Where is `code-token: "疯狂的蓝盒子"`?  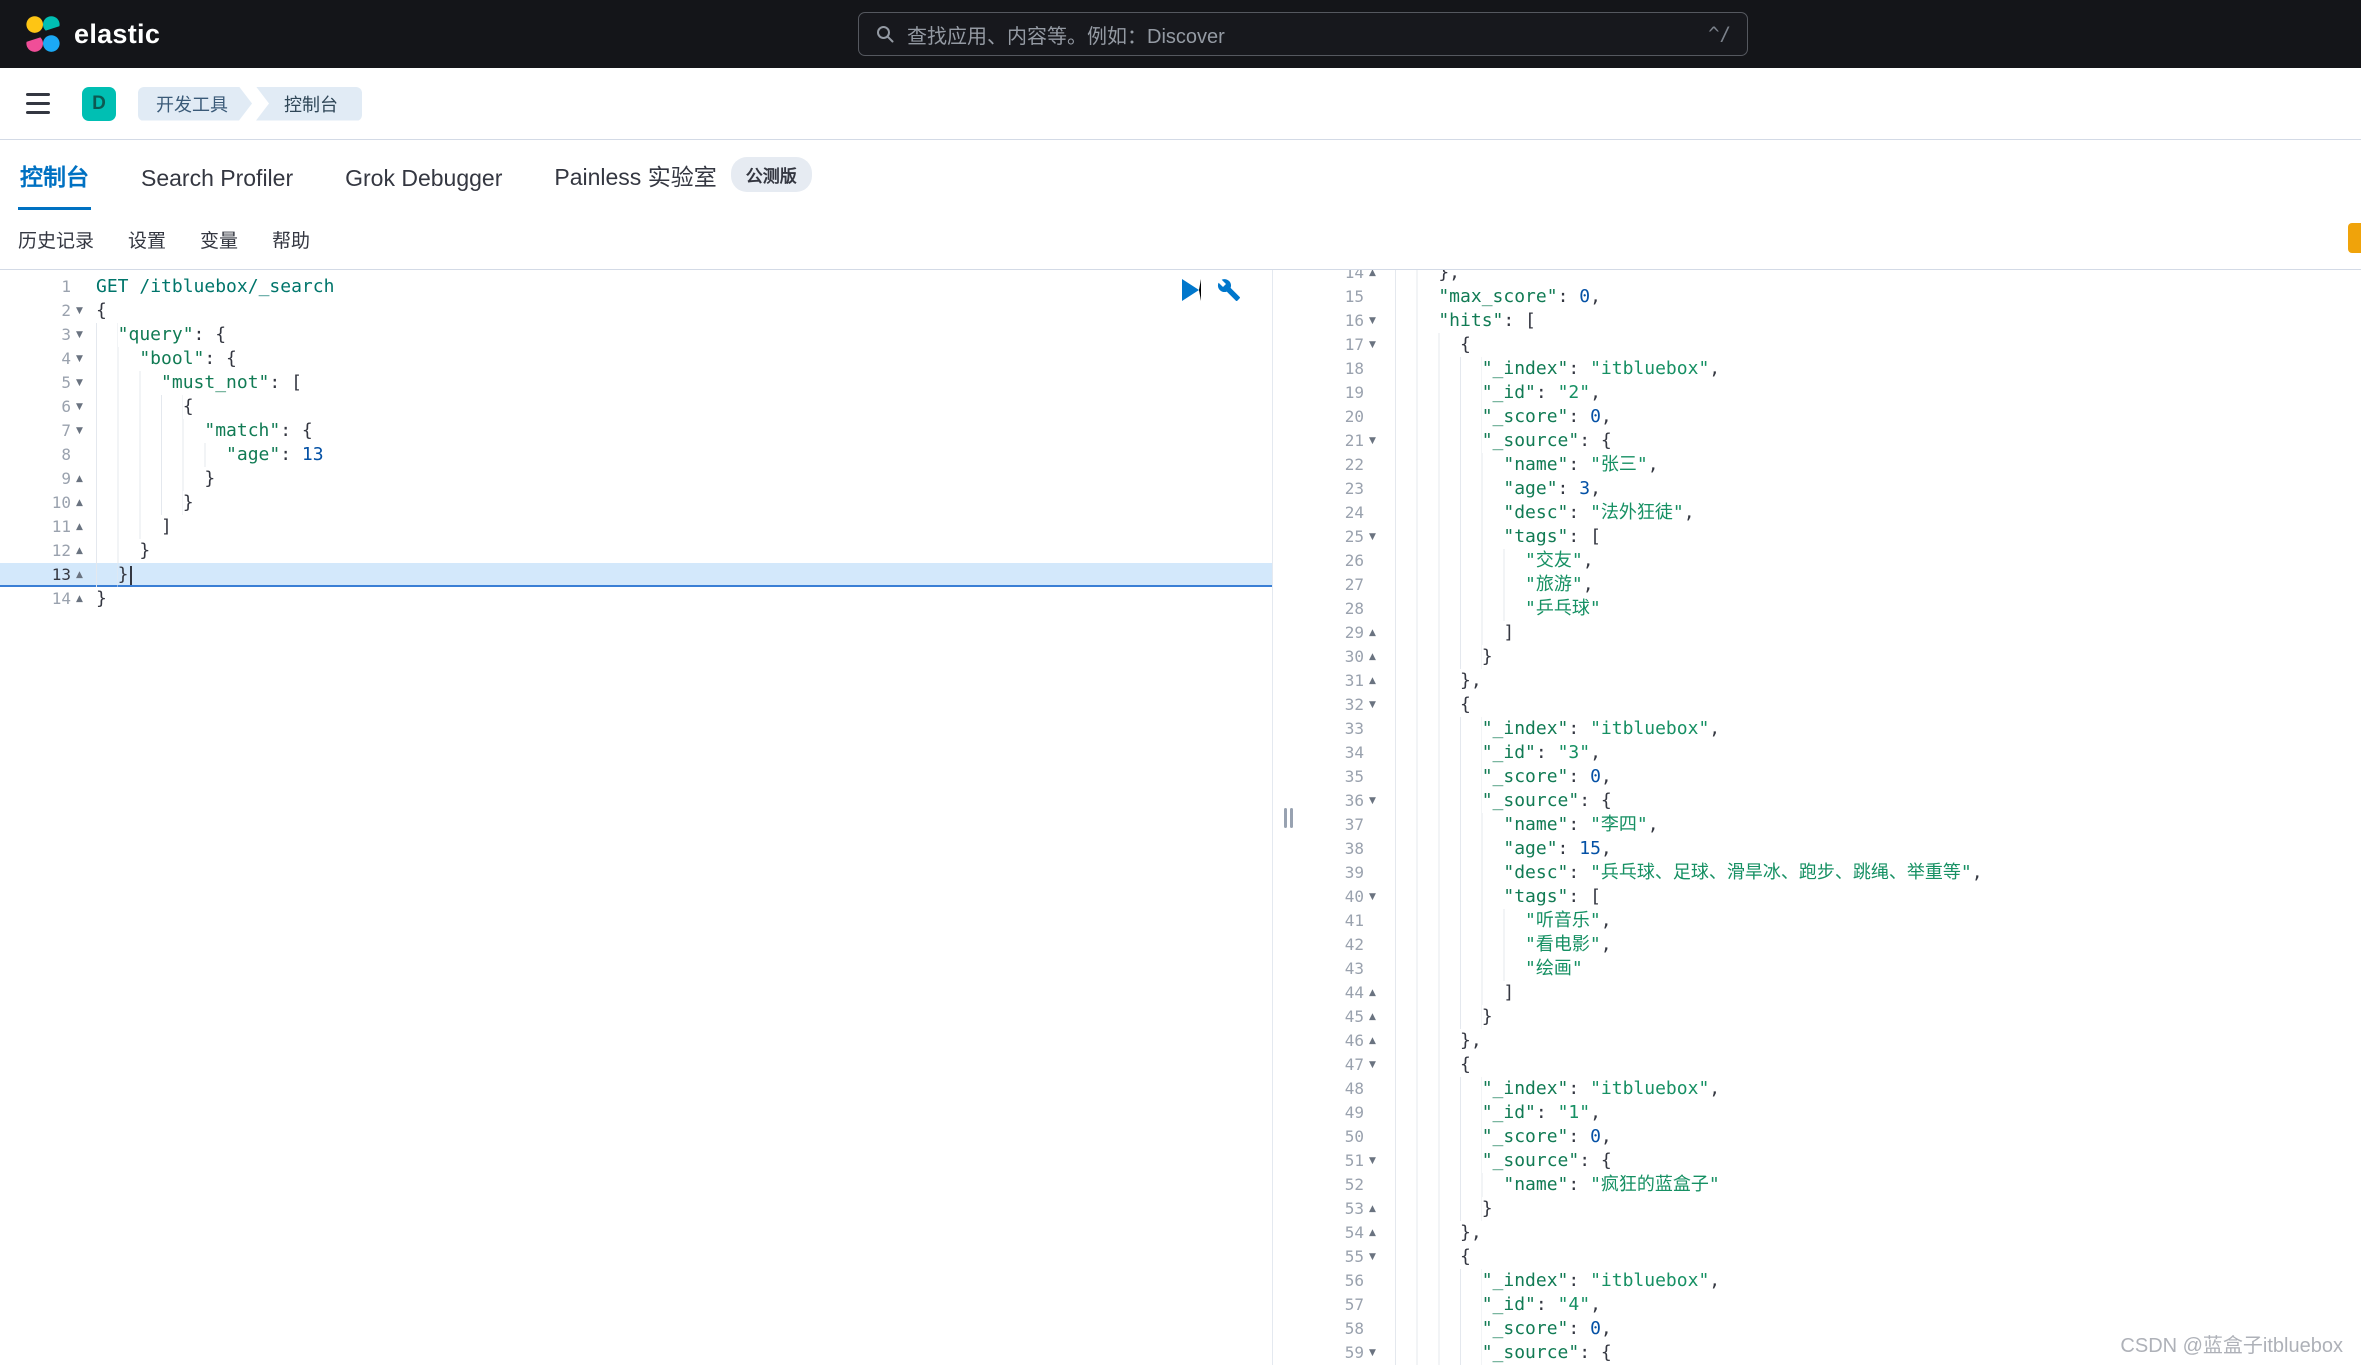 code-token: "疯狂的蓝盒子" is located at coordinates (1655, 1184).